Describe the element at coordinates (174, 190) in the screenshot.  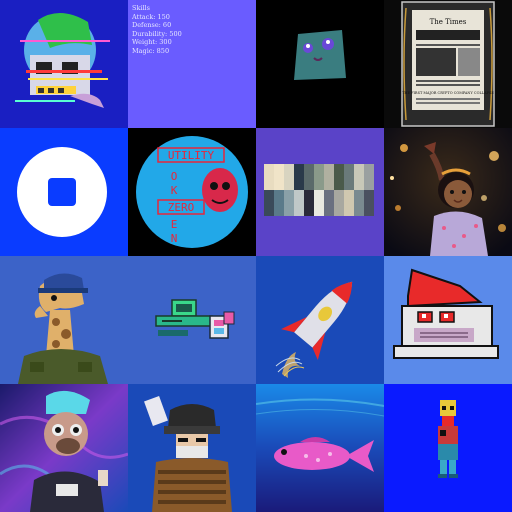
I see `token-letter-k: K` at that location.